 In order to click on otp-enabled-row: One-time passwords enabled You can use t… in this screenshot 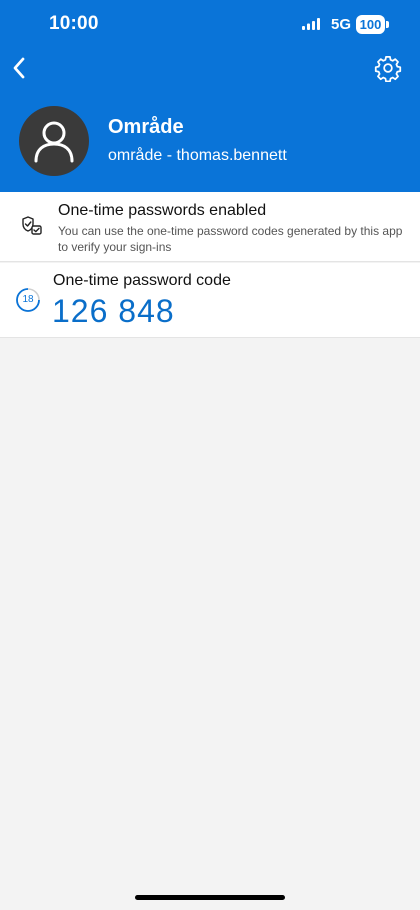, I will do `click(210, 227)`.